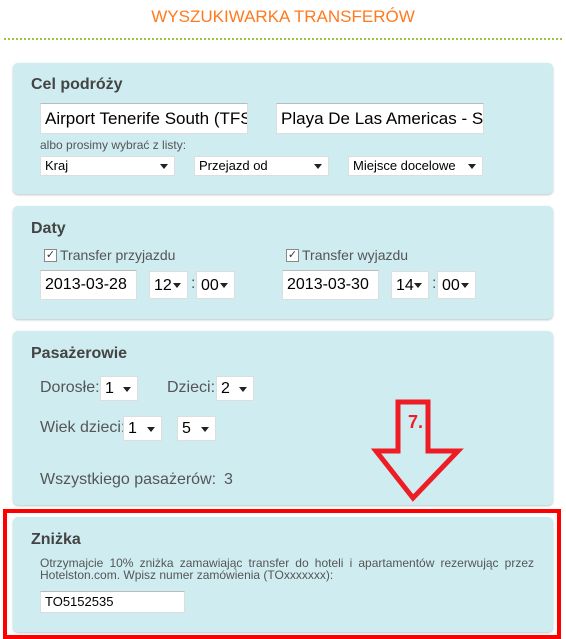 This screenshot has width=566, height=639. What do you see at coordinates (70, 387) in the screenshot?
I see `adults-label: Dorosłe:` at bounding box center [70, 387].